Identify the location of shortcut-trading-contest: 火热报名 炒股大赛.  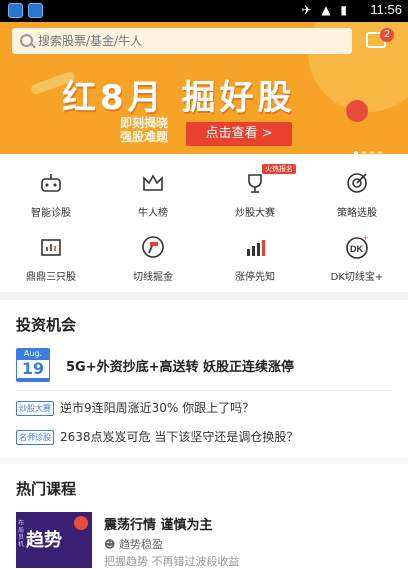
(255, 191).